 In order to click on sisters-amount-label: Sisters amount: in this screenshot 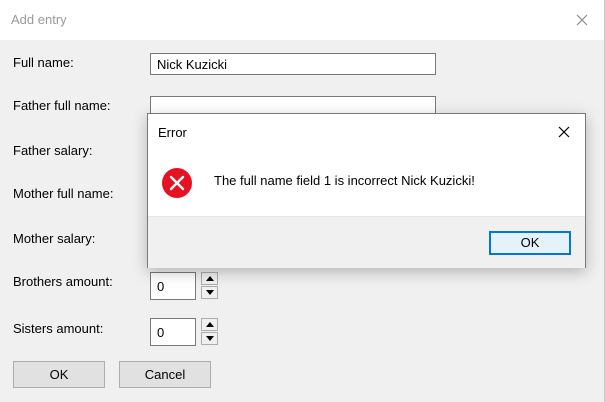, I will do `click(58, 328)`.